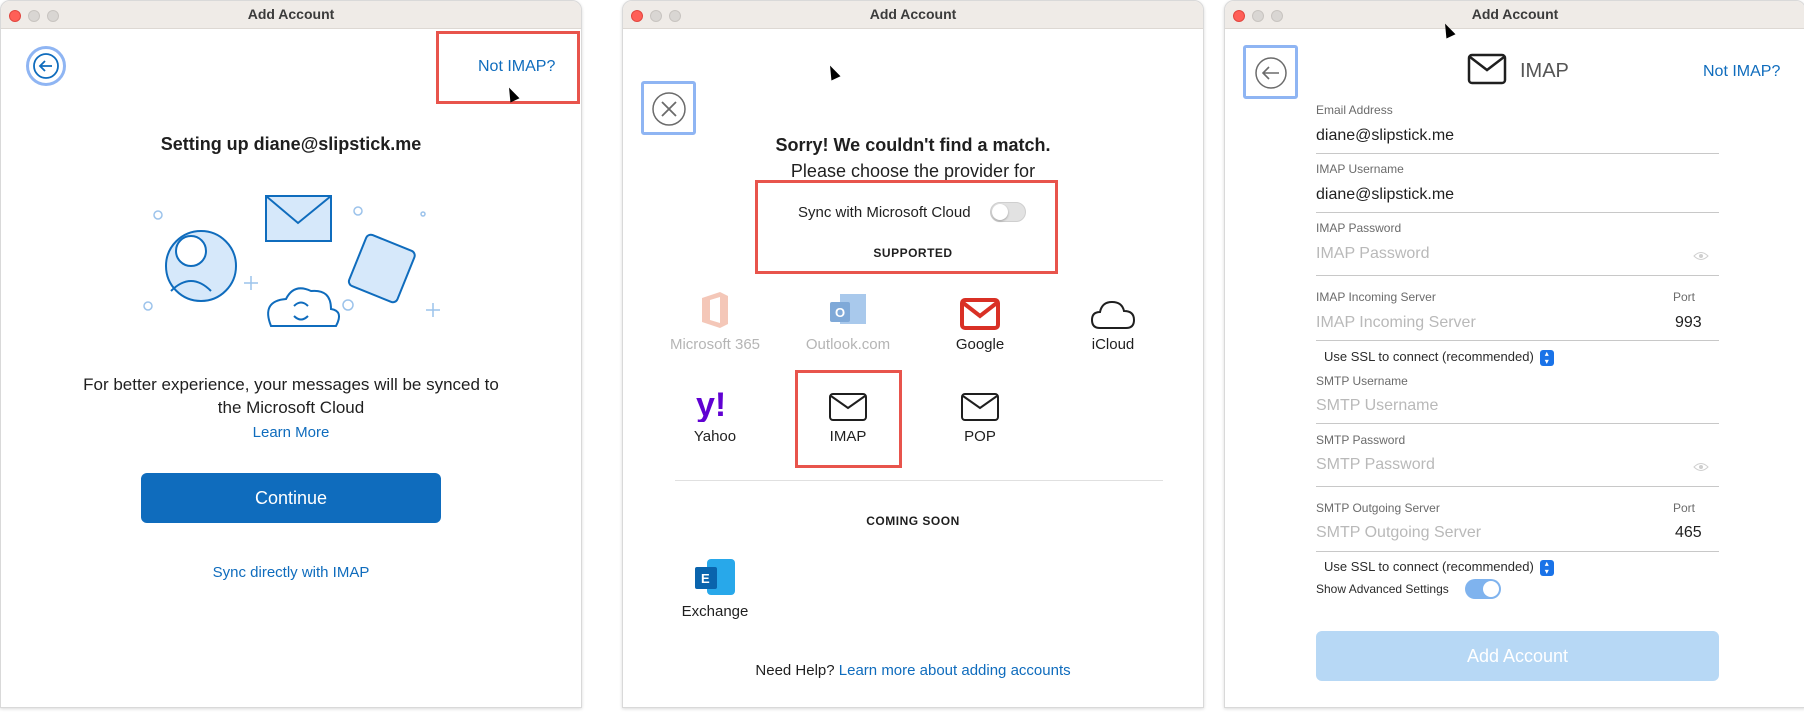  I want to click on close-icon, so click(669, 109).